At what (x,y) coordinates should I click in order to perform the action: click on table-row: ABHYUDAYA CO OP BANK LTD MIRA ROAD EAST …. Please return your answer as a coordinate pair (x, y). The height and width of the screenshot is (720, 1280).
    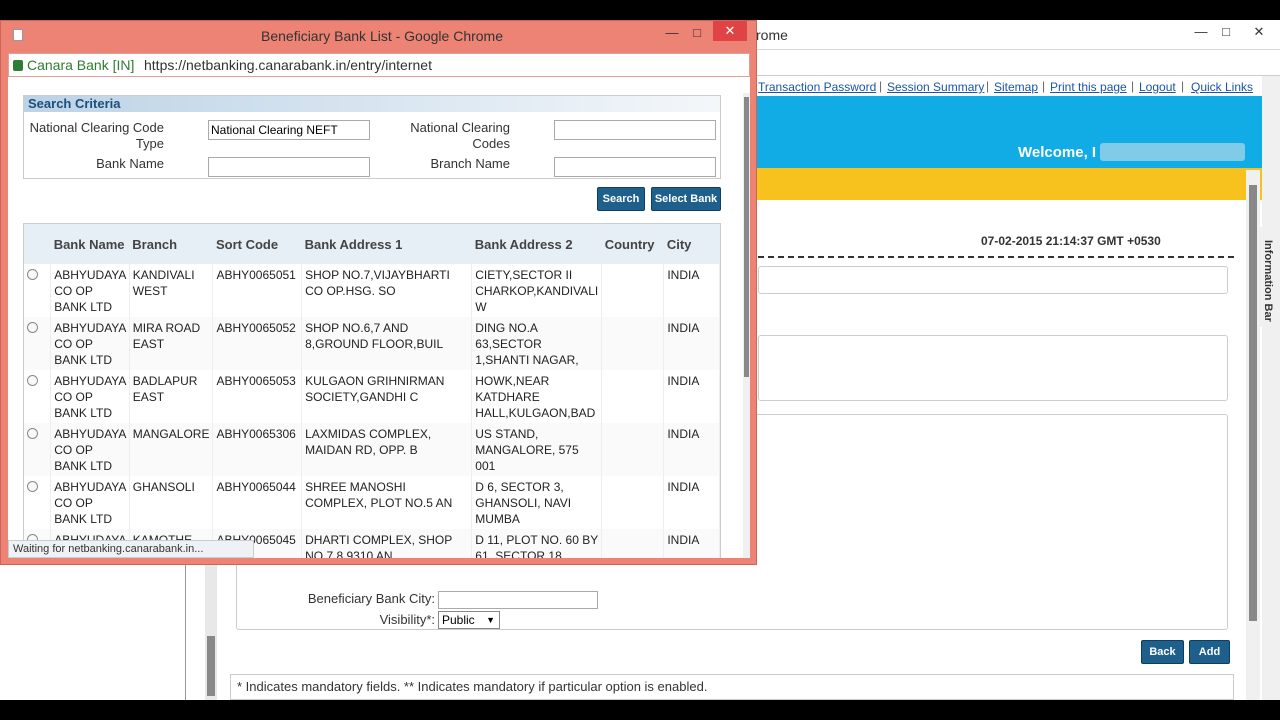
    Looking at the image, I should click on (372, 343).